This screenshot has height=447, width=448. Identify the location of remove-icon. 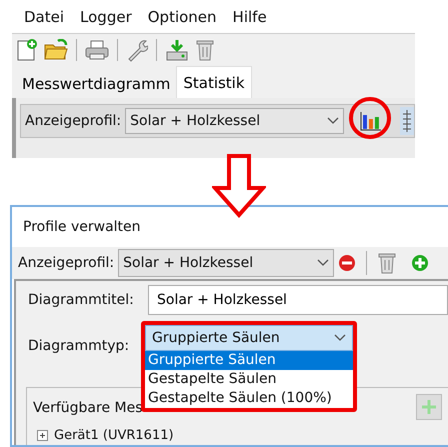
(347, 263).